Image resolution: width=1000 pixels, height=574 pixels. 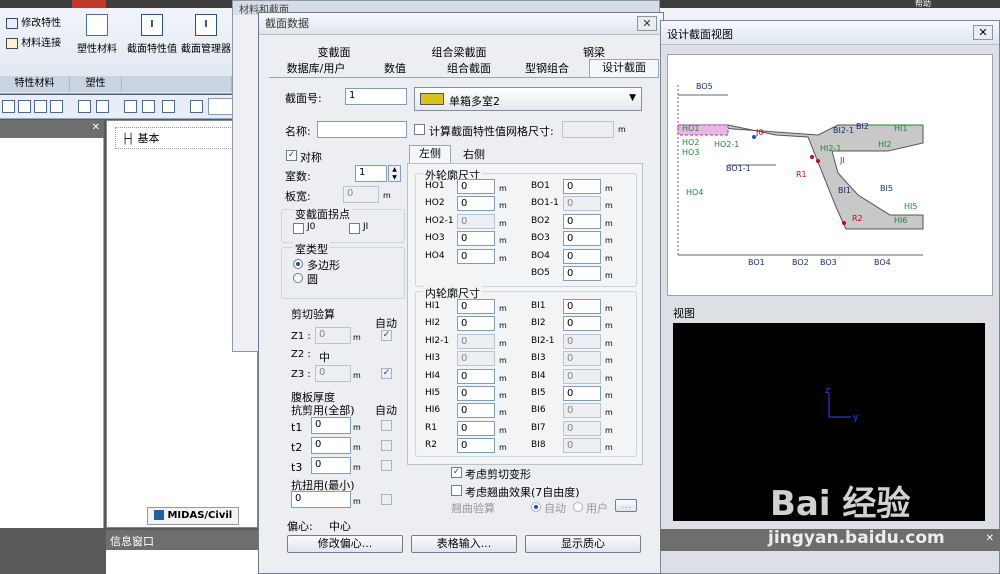 What do you see at coordinates (624, 68) in the screenshot?
I see `tab-design-section: 设计截面` at bounding box center [624, 68].